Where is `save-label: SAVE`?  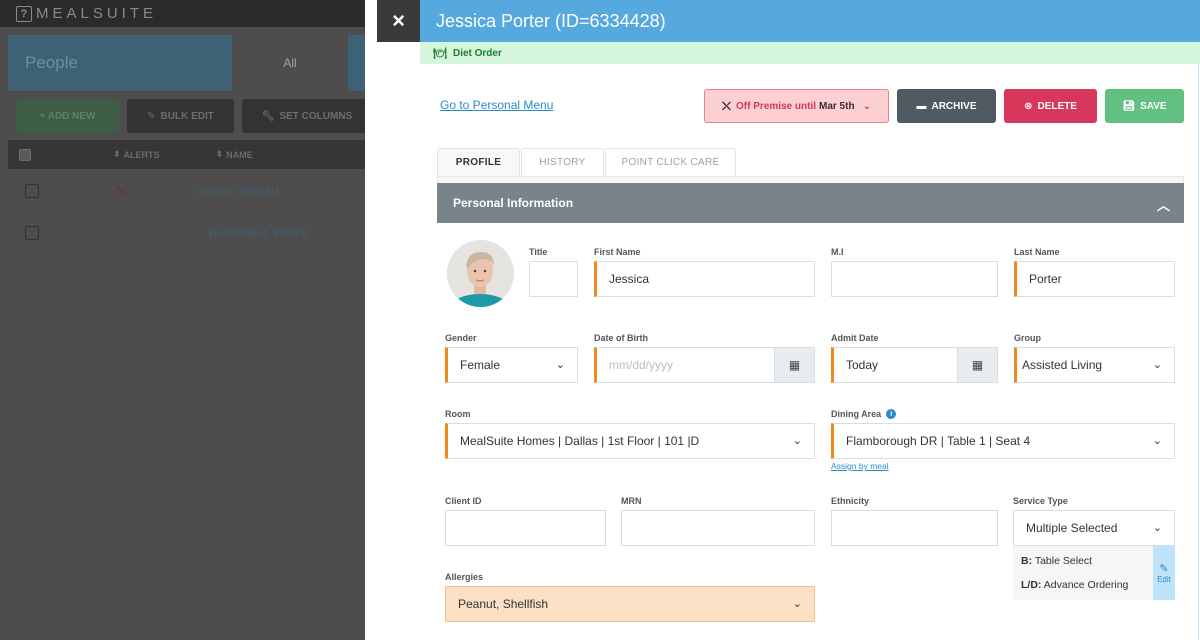 save-label: SAVE is located at coordinates (1153, 106).